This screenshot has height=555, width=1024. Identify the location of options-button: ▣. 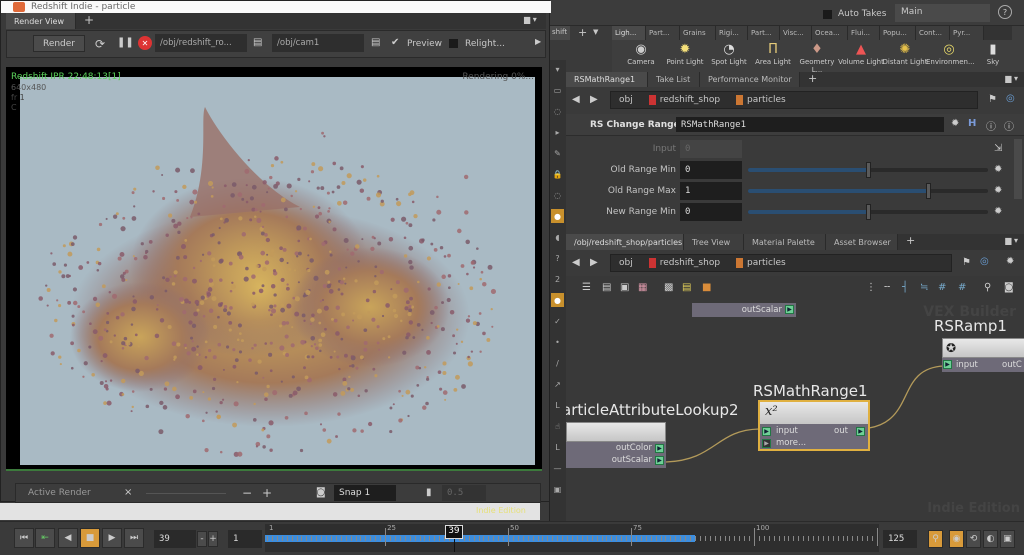
(1007, 539).